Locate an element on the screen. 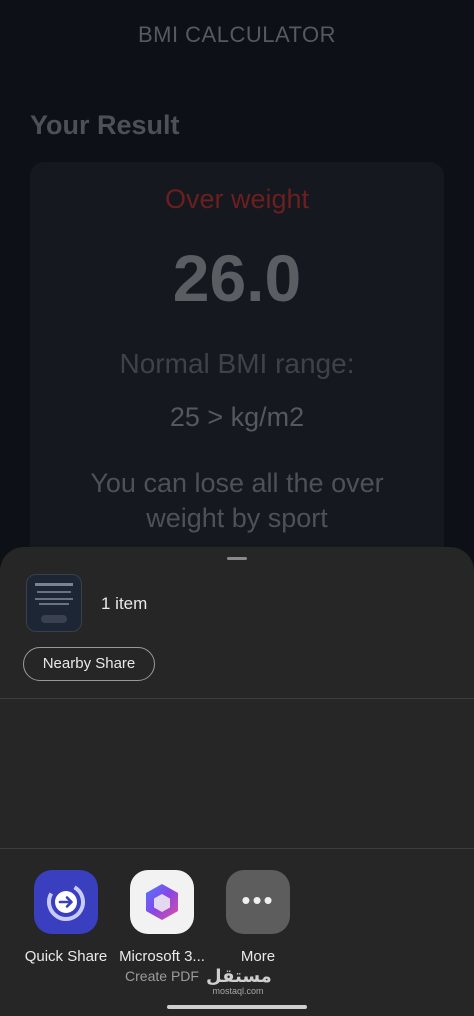 This screenshot has height=1016, width=474. microsoft-365-sublabel: Create PDF is located at coordinates (162, 976).